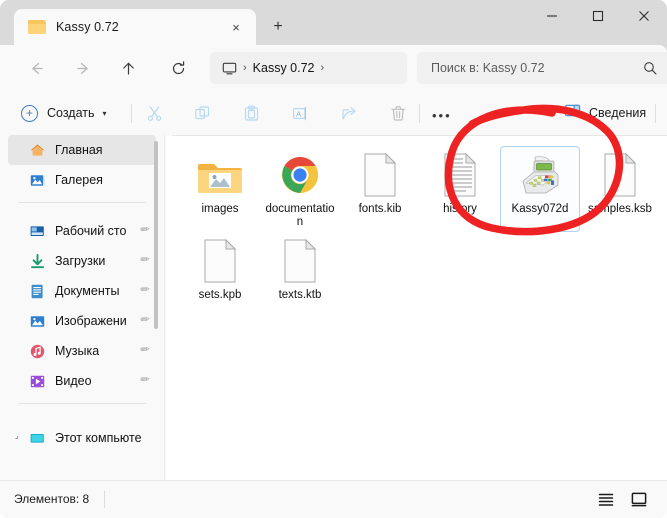 The image size is (667, 518). Describe the element at coordinates (284, 68) in the screenshot. I see `breadcrumb-kassy: Kassy 0.72` at that location.